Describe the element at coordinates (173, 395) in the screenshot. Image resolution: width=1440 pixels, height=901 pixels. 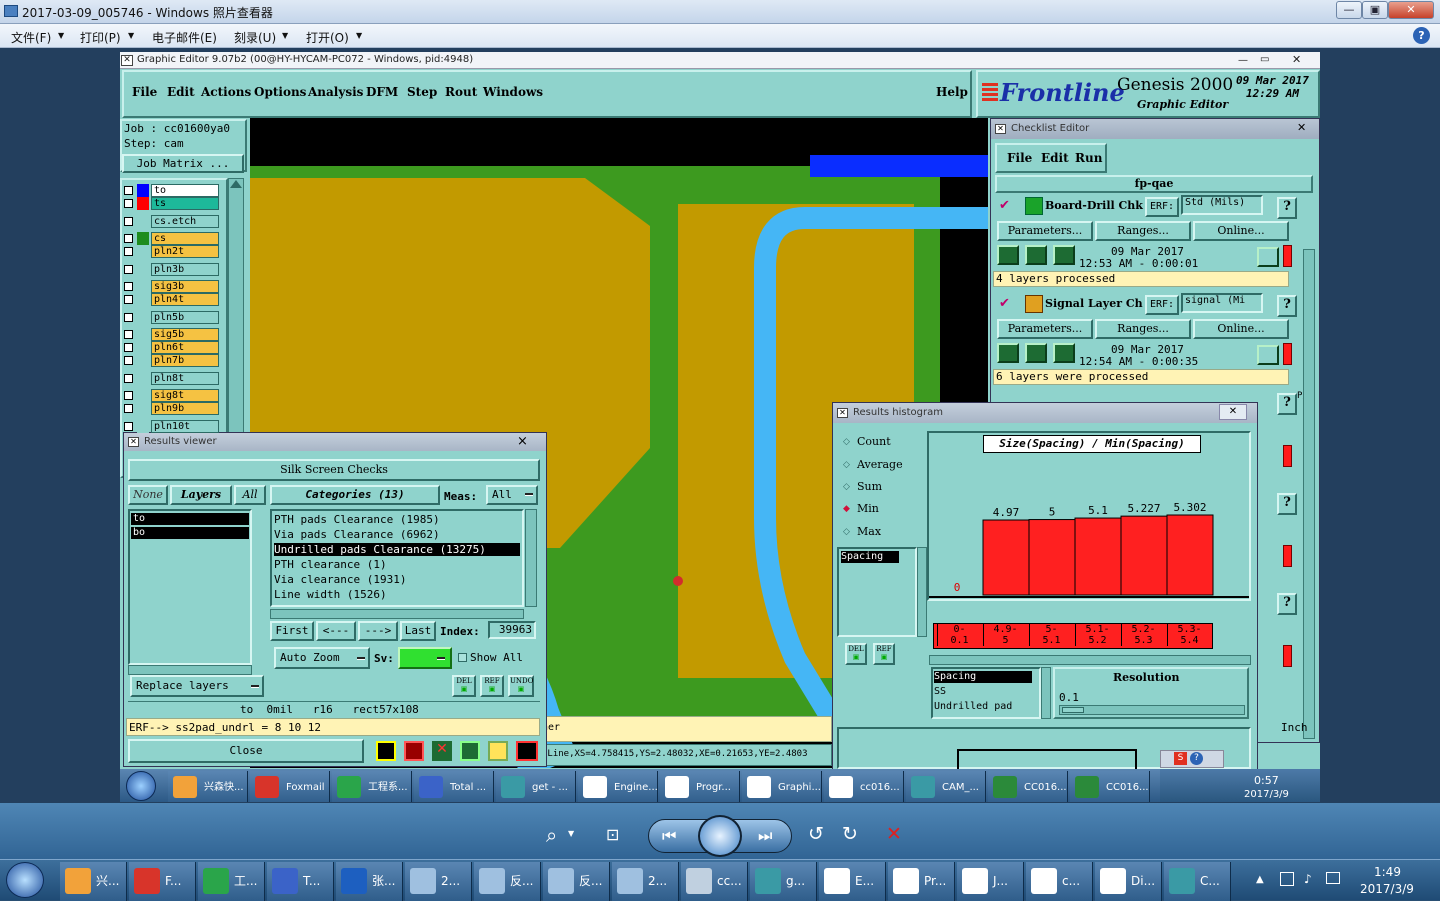
I see `layer-row-sig8t: sig8t` at that location.